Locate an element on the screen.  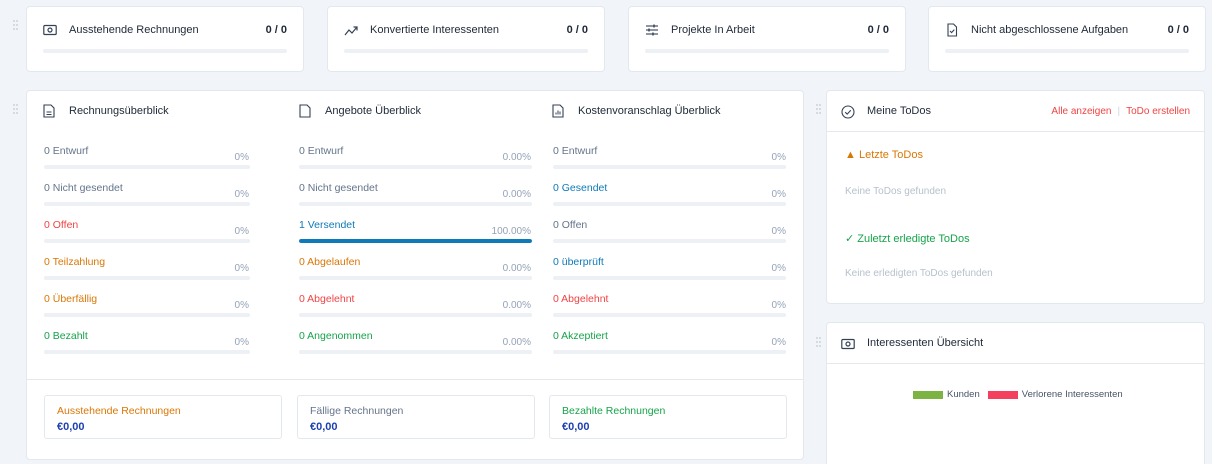
latest-todos-heading: ▲ Letzte ToDos is located at coordinates (884, 155).